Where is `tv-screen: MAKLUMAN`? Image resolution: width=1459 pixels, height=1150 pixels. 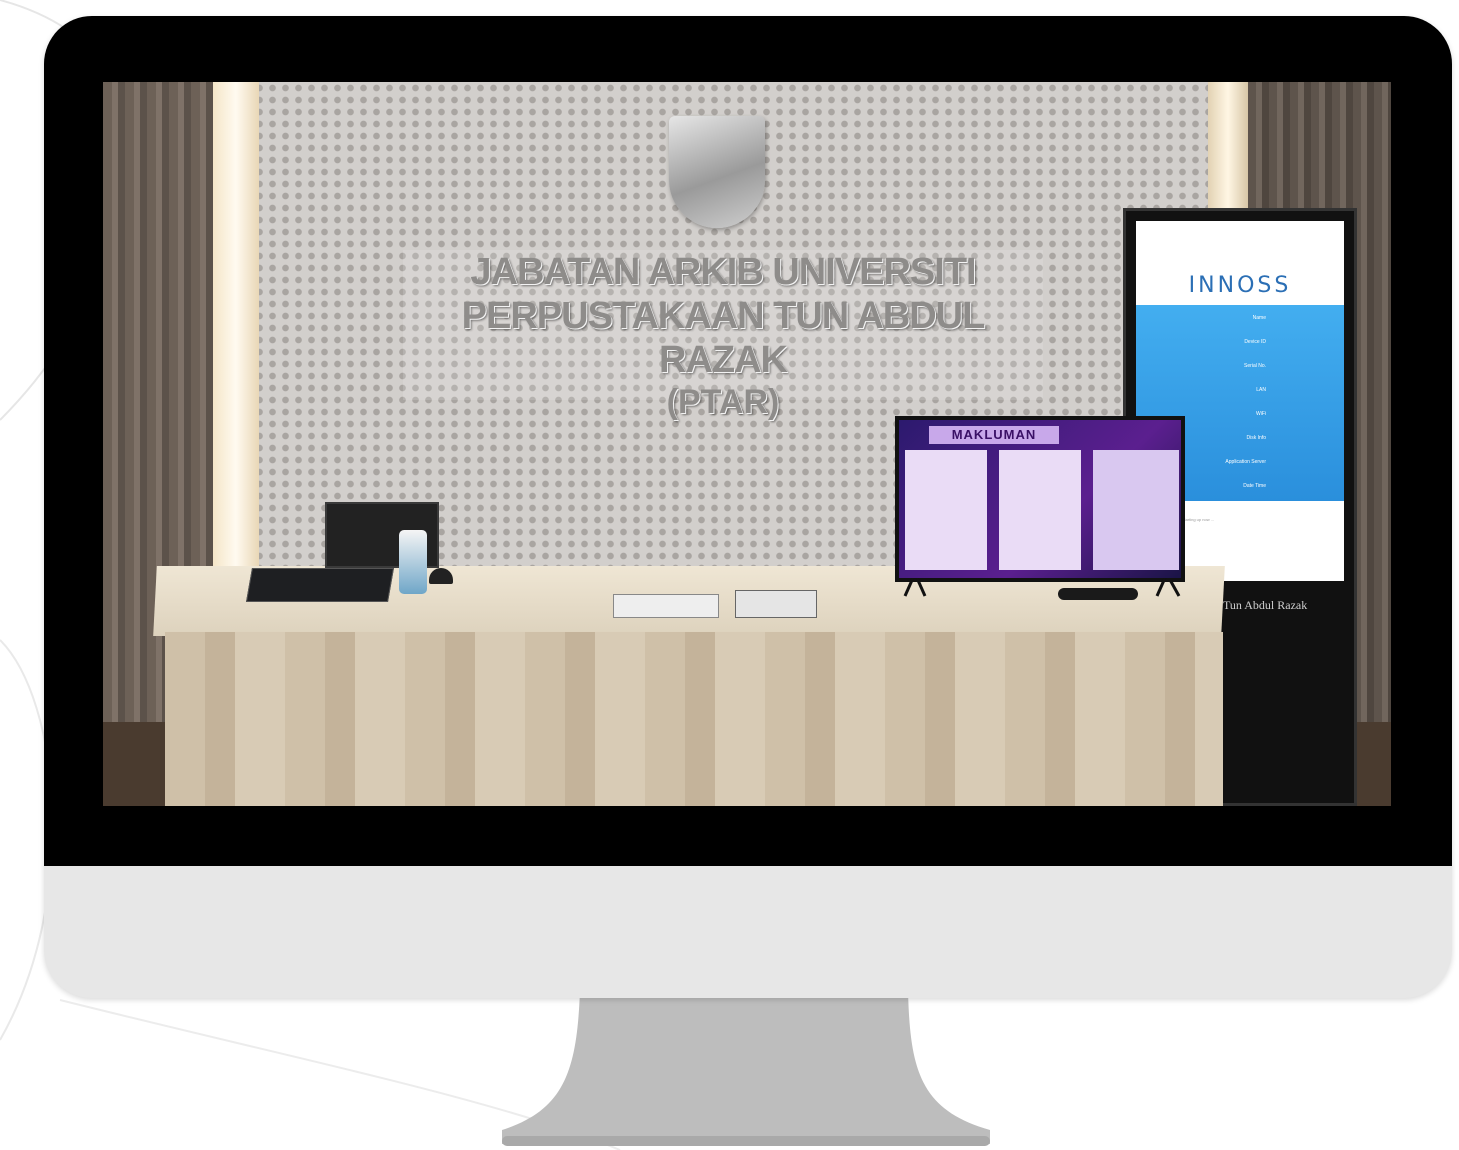
tv-screen: MAKLUMAN is located at coordinates (1040, 499).